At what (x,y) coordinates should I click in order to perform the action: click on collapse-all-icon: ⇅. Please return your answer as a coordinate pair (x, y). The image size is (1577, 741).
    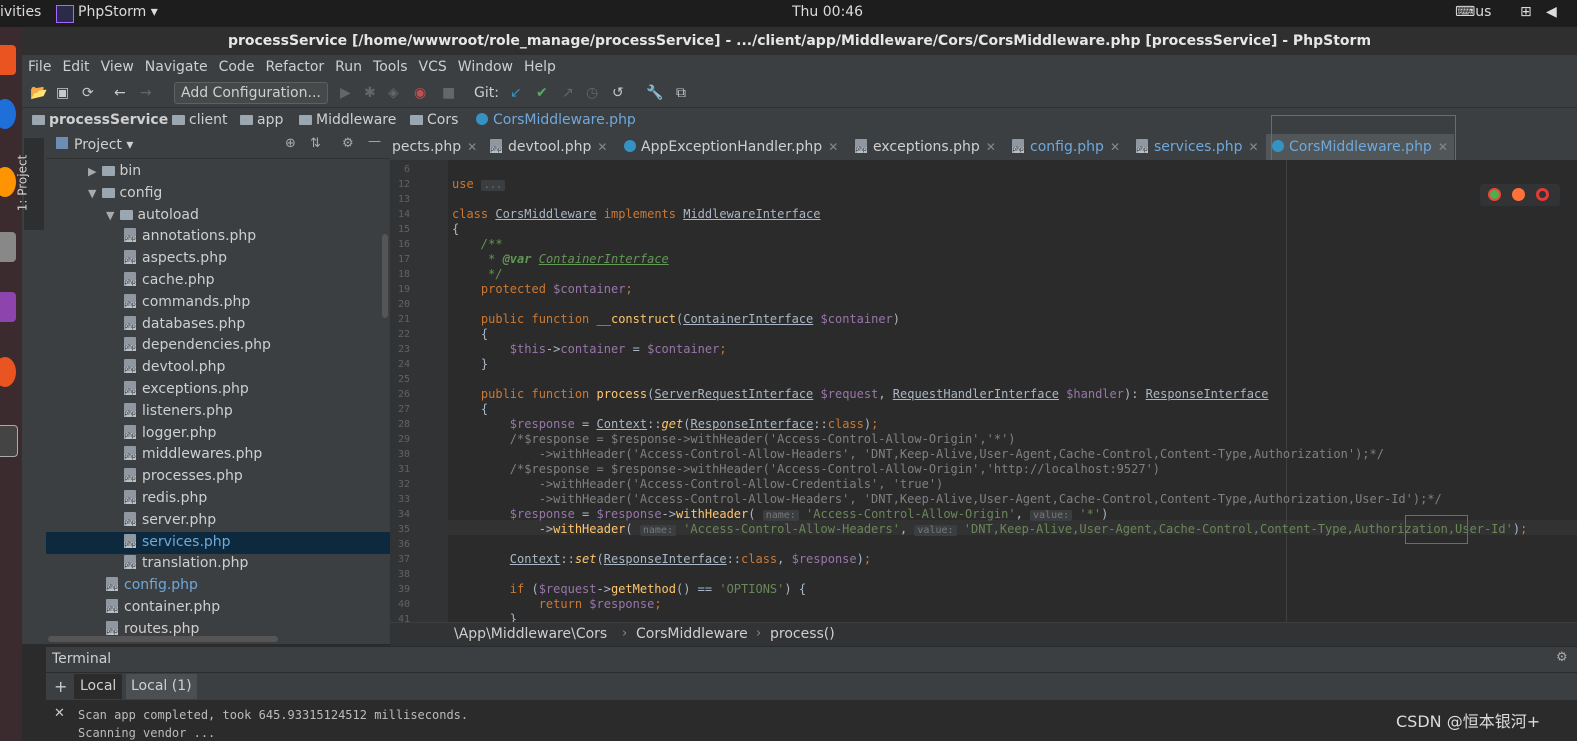
    Looking at the image, I should click on (315, 143).